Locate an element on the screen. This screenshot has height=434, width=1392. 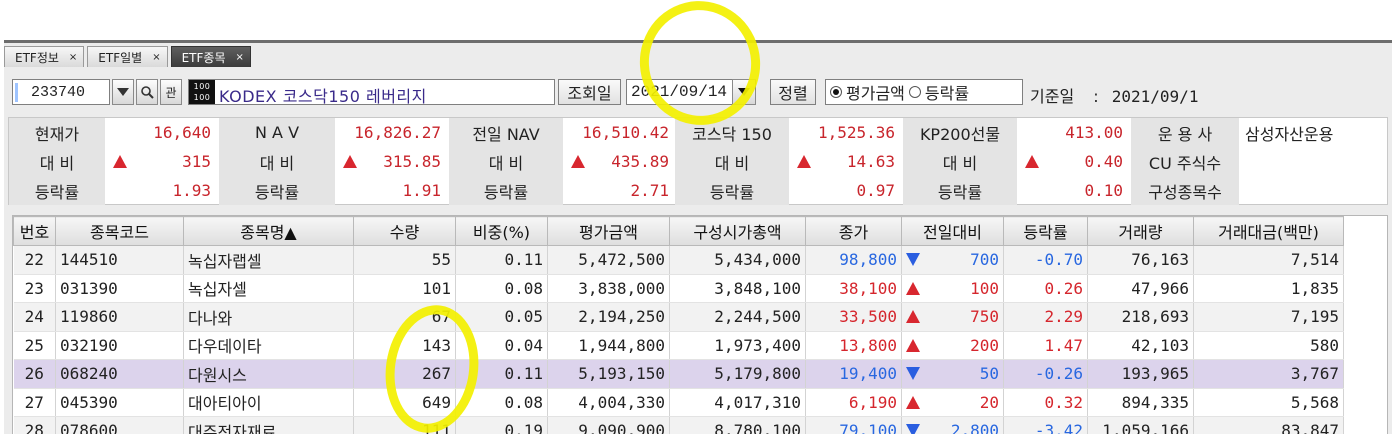
cell-close: 19,400 is located at coordinates (853, 374).